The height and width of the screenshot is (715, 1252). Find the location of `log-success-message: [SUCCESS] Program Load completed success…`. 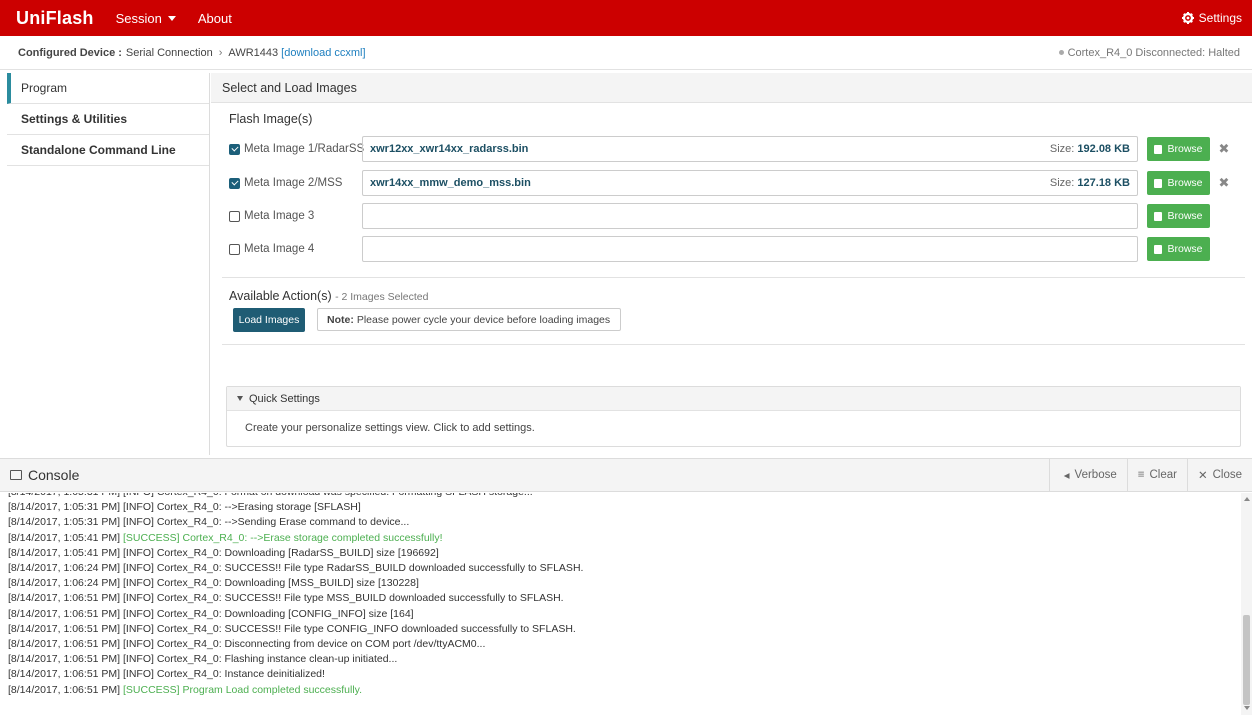

log-success-message: [SUCCESS] Program Load completed success… is located at coordinates (243, 689).